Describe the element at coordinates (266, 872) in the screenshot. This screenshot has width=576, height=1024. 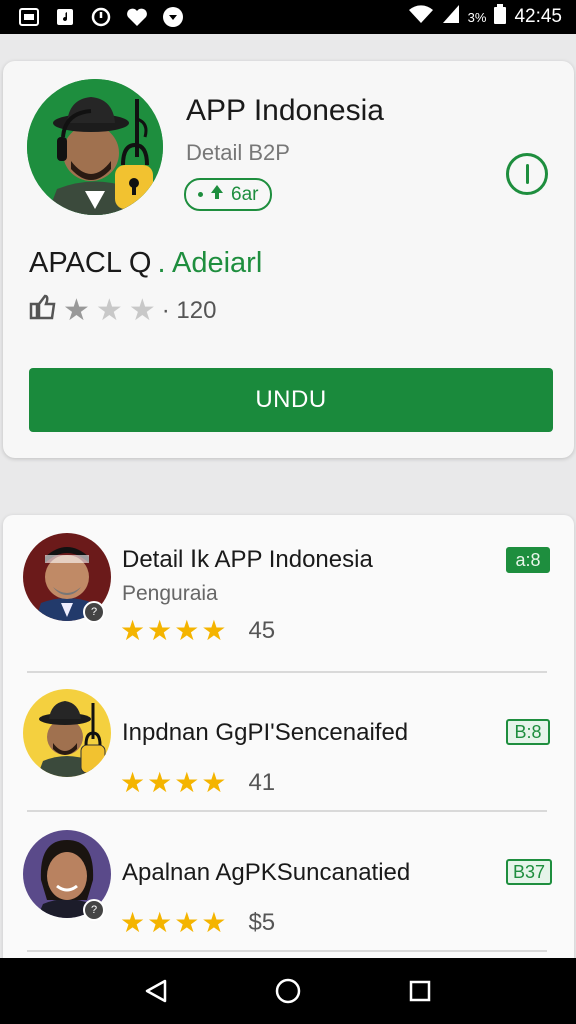
I see `list-item-title: Apalnan AgPKSuncanatied` at that location.